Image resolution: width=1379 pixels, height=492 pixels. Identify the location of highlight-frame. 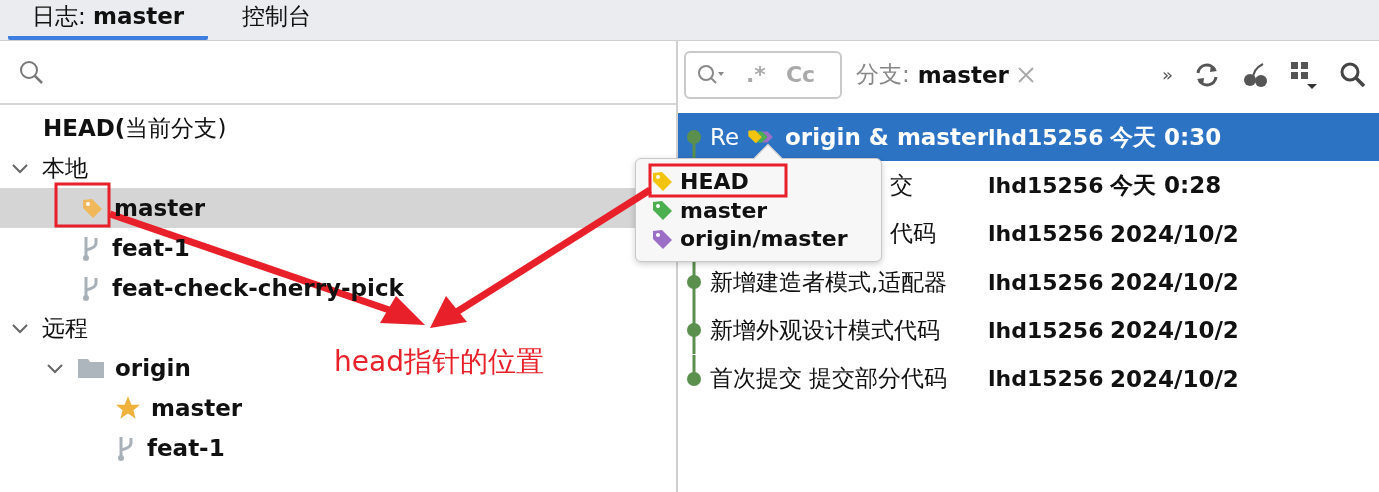
(82, 205).